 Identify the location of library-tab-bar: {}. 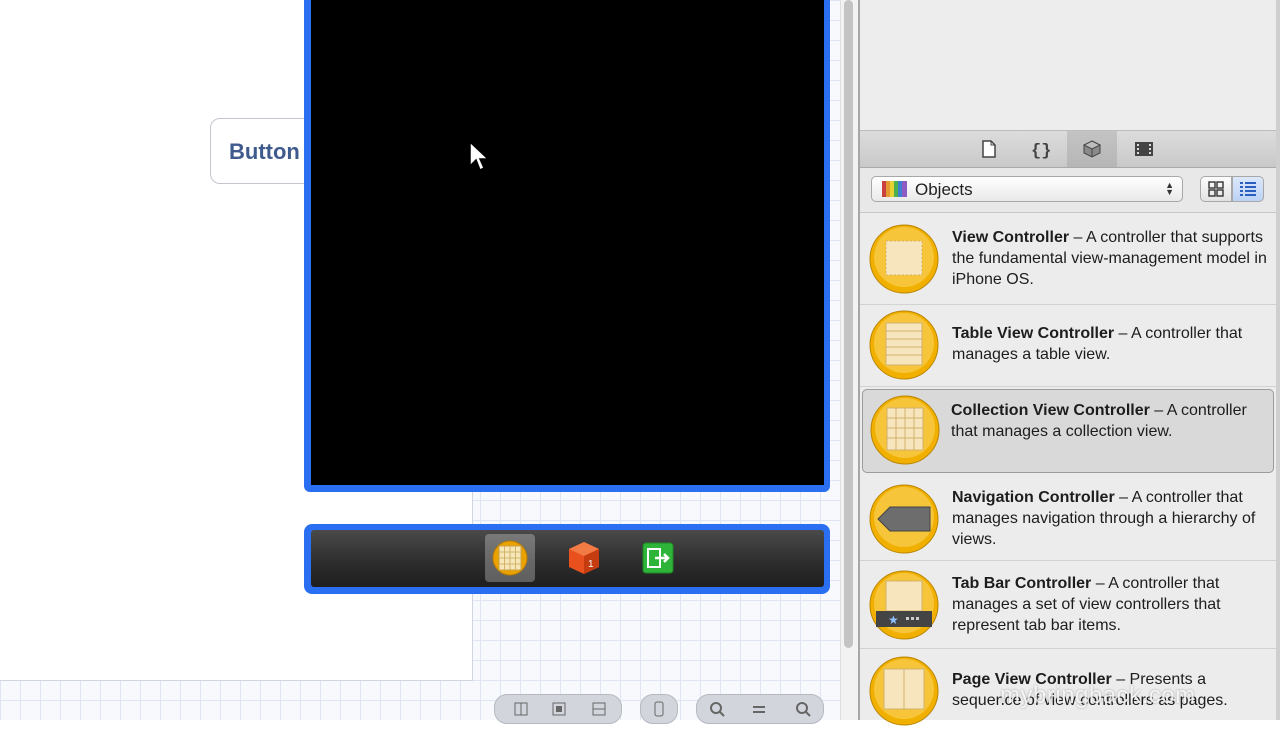
(1068, 149).